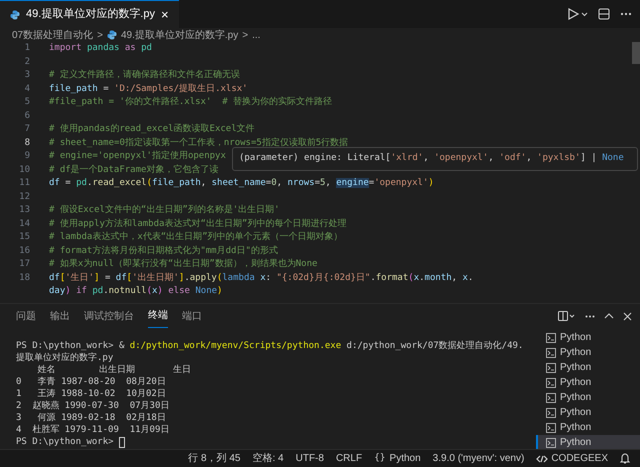  I want to click on line-number: 3, so click(27, 75).